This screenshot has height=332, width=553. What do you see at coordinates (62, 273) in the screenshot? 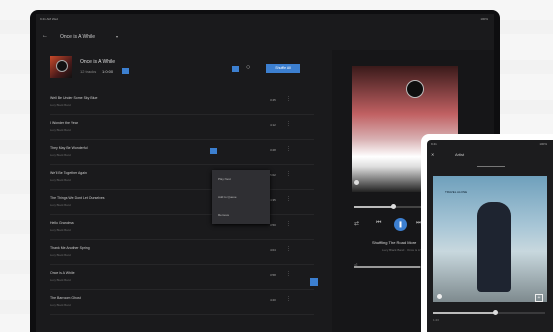
I see `track-title: Once is A While` at bounding box center [62, 273].